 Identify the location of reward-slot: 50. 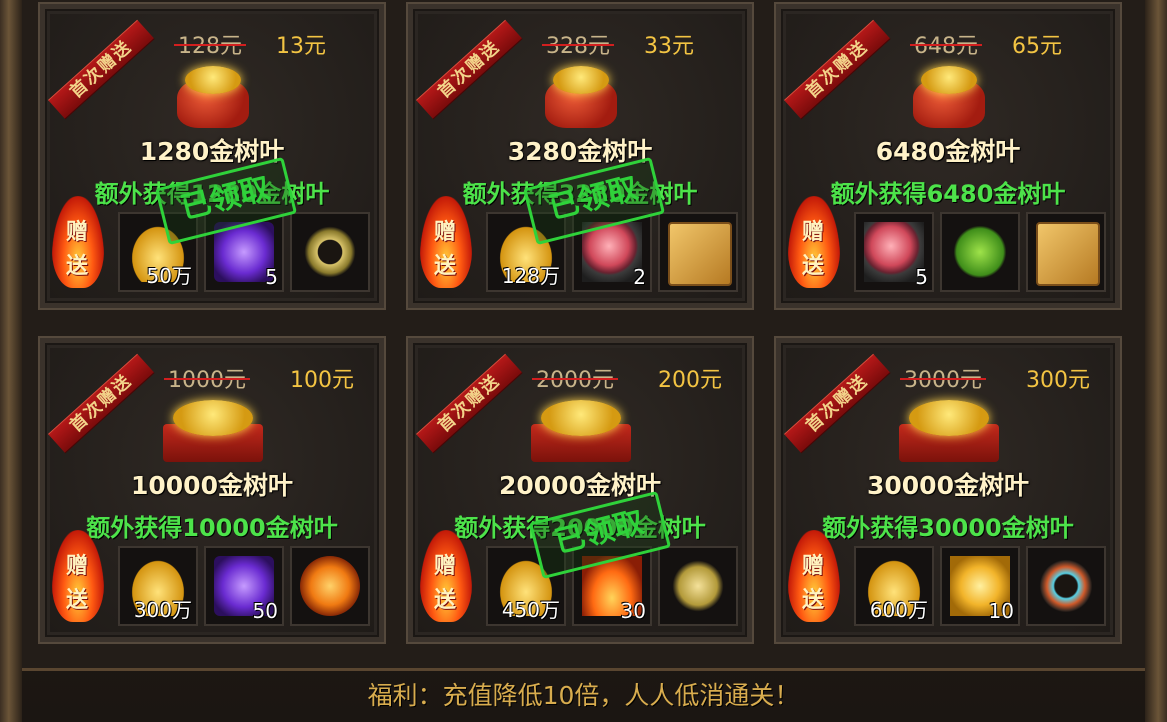
(244, 586).